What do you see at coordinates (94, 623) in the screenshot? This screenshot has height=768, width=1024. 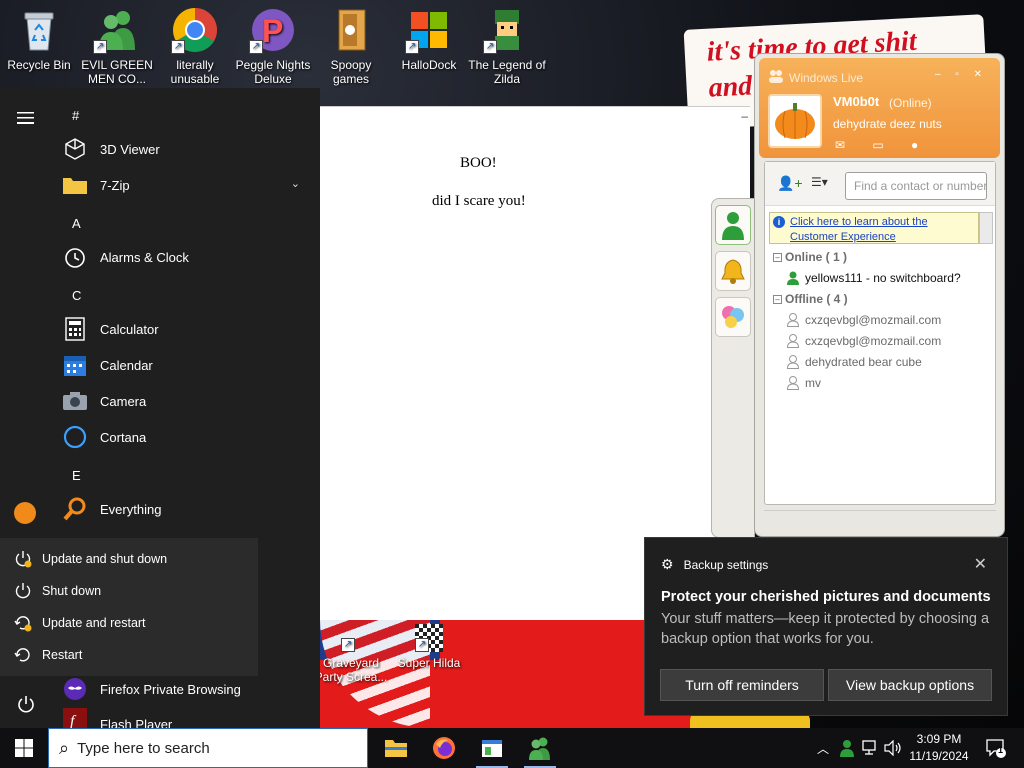 I see `option-label: Update and restart` at bounding box center [94, 623].